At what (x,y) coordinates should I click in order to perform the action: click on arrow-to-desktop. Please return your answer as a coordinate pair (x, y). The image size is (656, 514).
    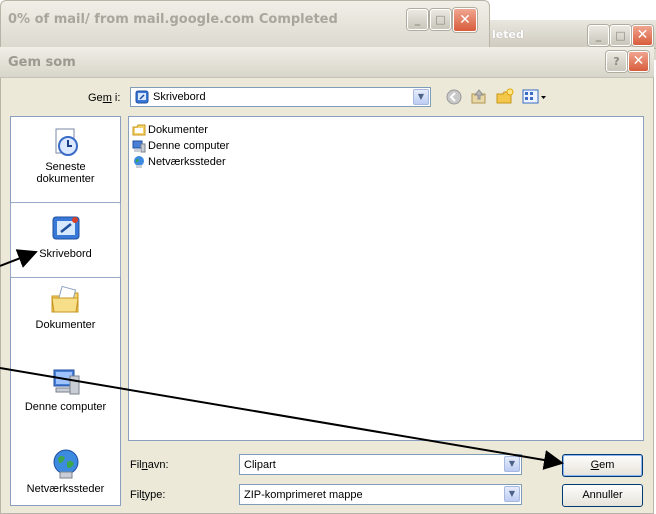
    Looking at the image, I should click on (19, 258).